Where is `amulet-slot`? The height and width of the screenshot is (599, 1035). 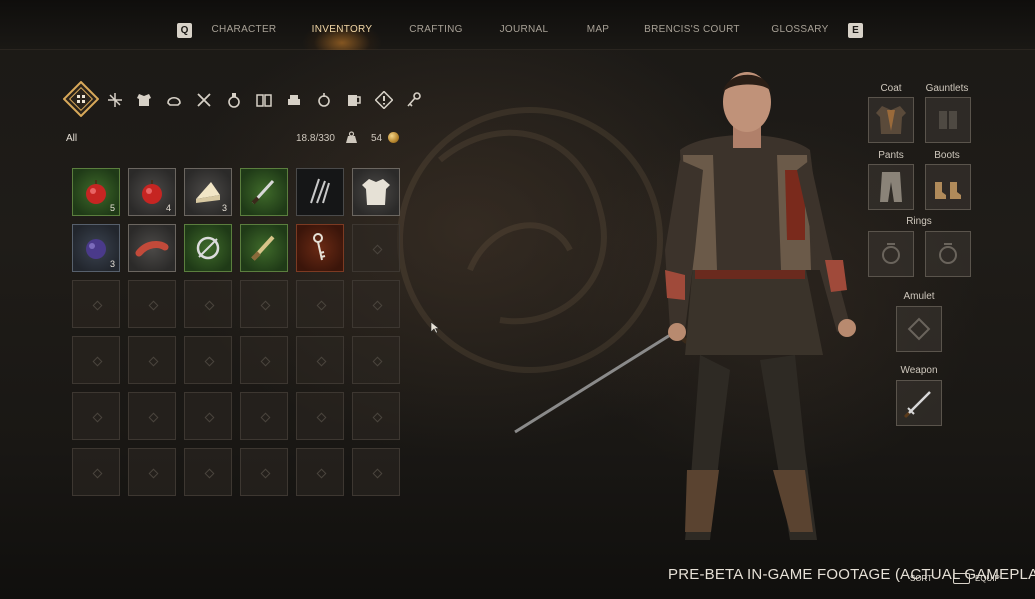
amulet-slot is located at coordinates (919, 329).